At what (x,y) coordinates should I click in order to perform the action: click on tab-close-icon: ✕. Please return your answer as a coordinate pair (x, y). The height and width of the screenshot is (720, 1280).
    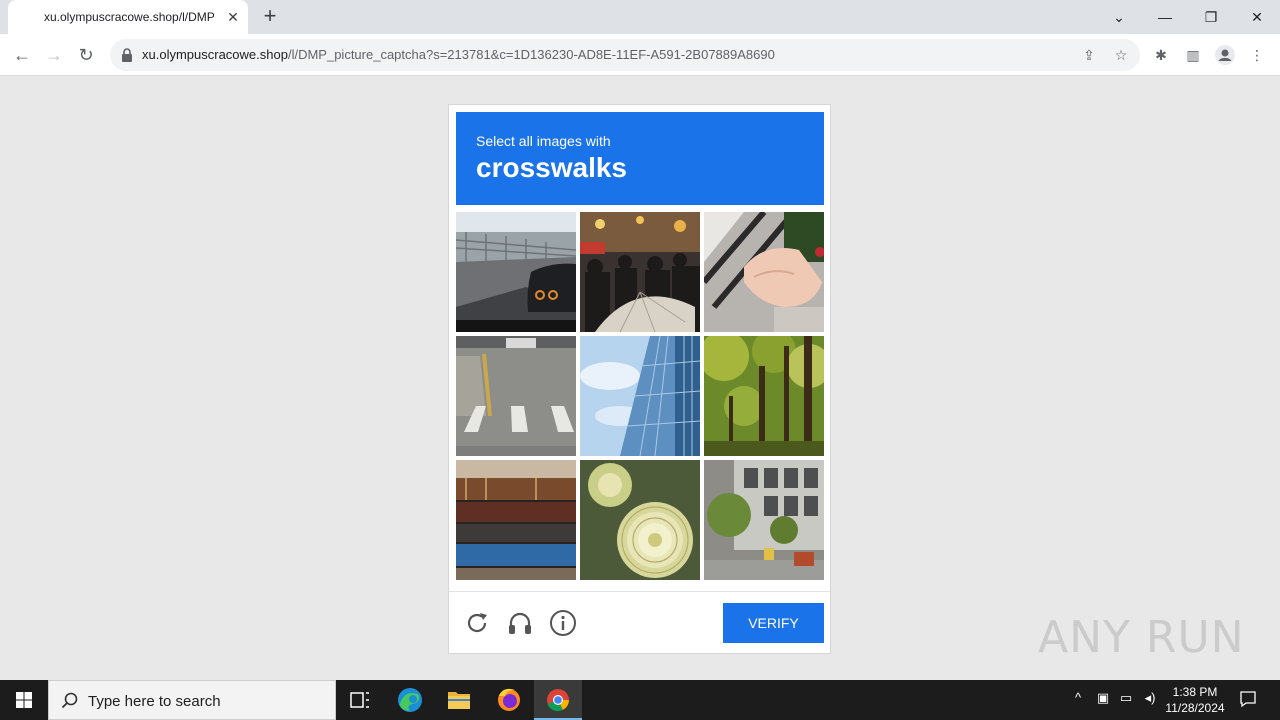
    Looking at the image, I should click on (233, 17).